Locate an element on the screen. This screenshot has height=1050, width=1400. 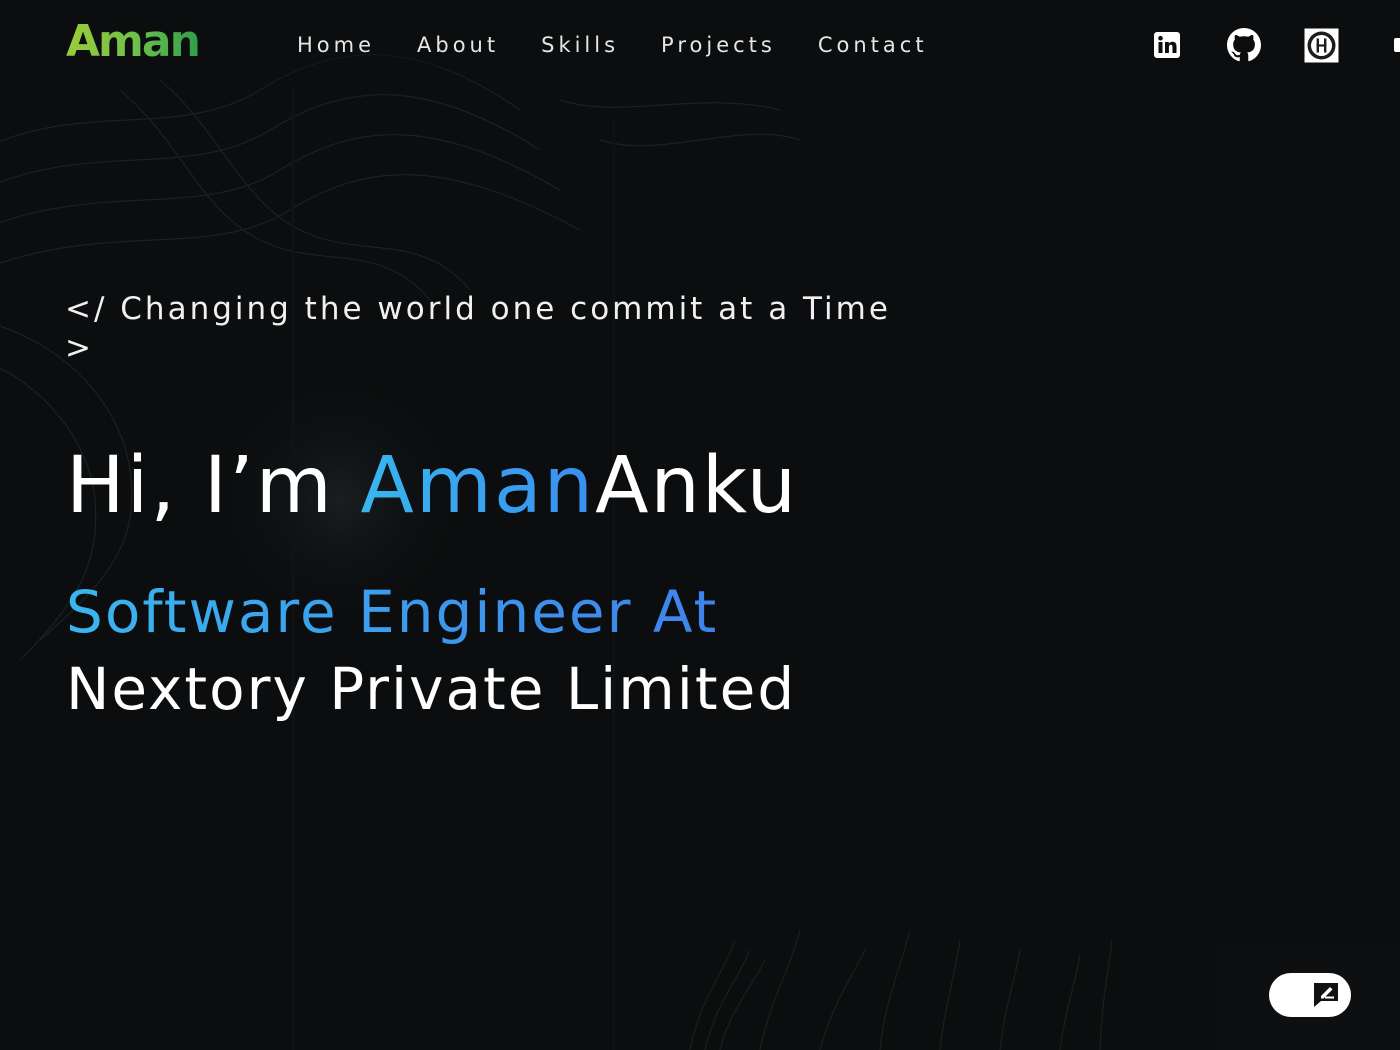
hashnode-icon is located at coordinates (1321, 45).